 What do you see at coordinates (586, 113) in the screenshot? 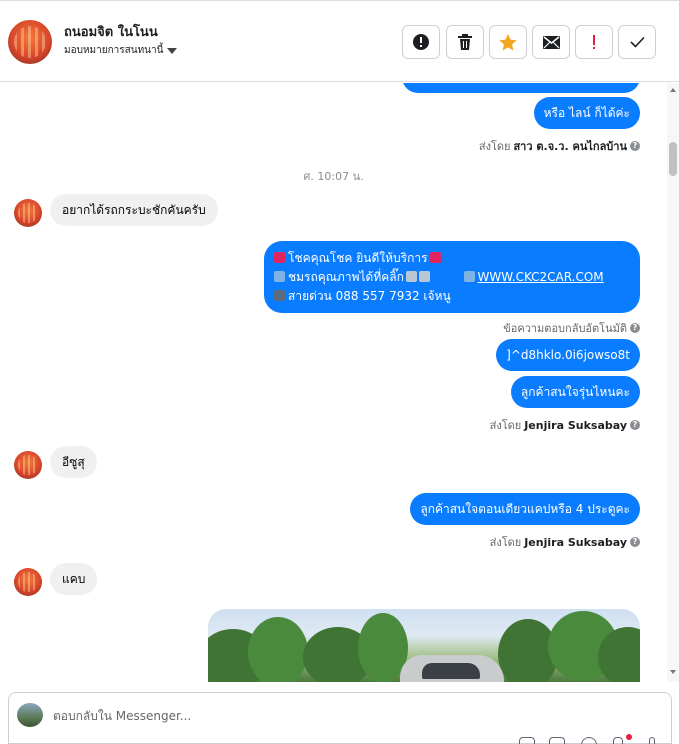
I see `outgoing-message: หรือ ไลน์ ก็ได้ค่ะ` at bounding box center [586, 113].